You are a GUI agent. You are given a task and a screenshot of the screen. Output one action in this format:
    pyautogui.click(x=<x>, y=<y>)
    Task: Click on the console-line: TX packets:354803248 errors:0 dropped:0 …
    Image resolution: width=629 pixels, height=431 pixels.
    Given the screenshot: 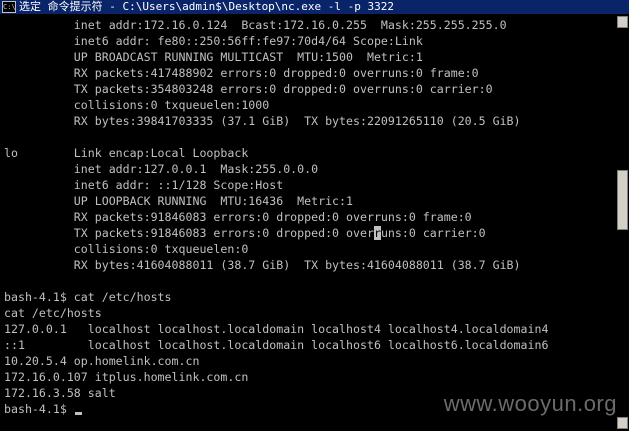 What is the action you would take?
    pyautogui.click(x=248, y=89)
    